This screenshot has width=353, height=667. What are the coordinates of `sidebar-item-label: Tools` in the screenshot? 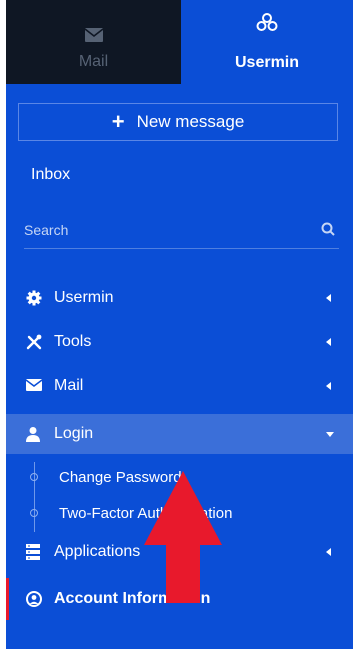 It's located at (73, 341).